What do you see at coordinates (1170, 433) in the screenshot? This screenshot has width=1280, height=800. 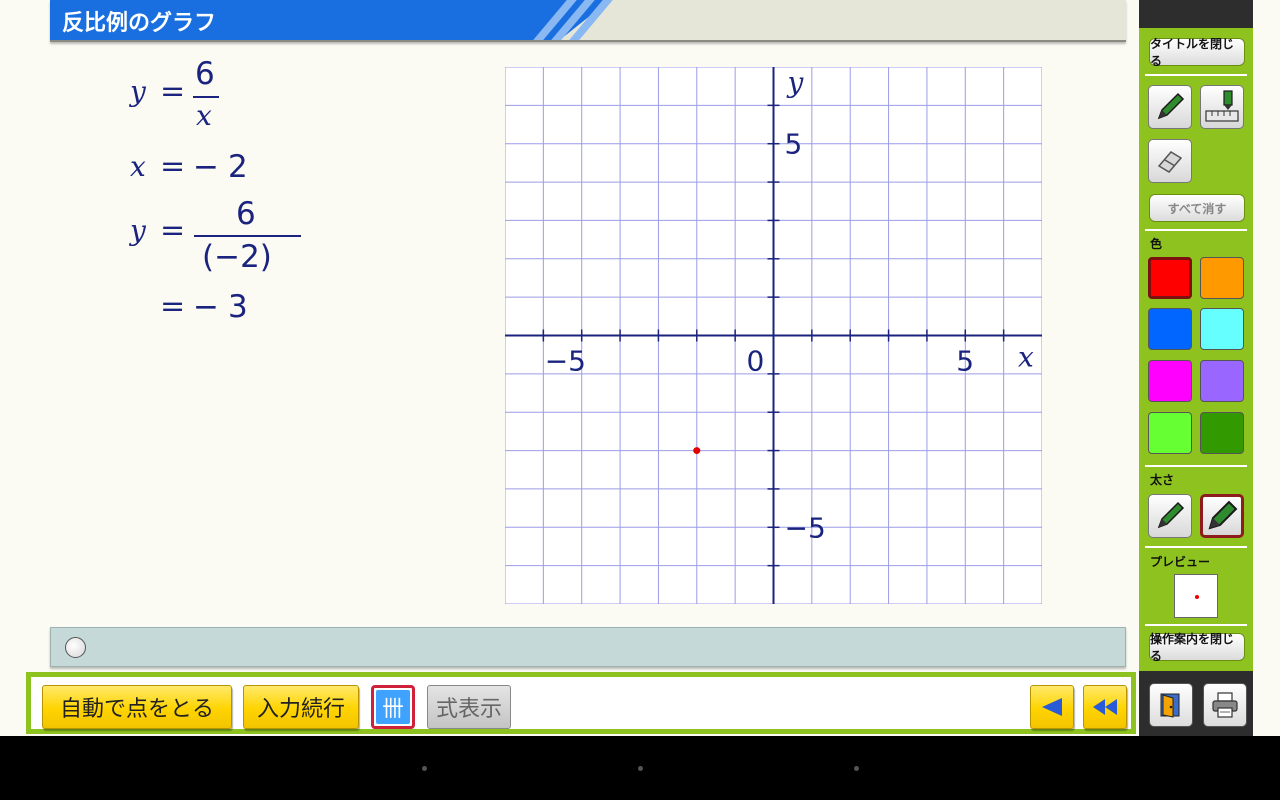 I see `color-swatch-light-green` at bounding box center [1170, 433].